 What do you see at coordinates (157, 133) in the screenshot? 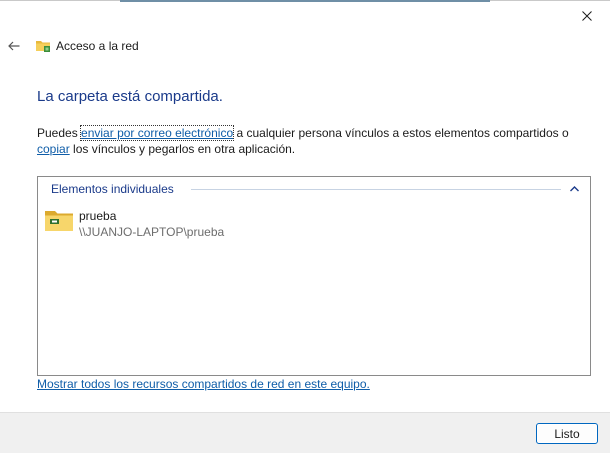
I see `email-link: enviar por correo electrónico` at bounding box center [157, 133].